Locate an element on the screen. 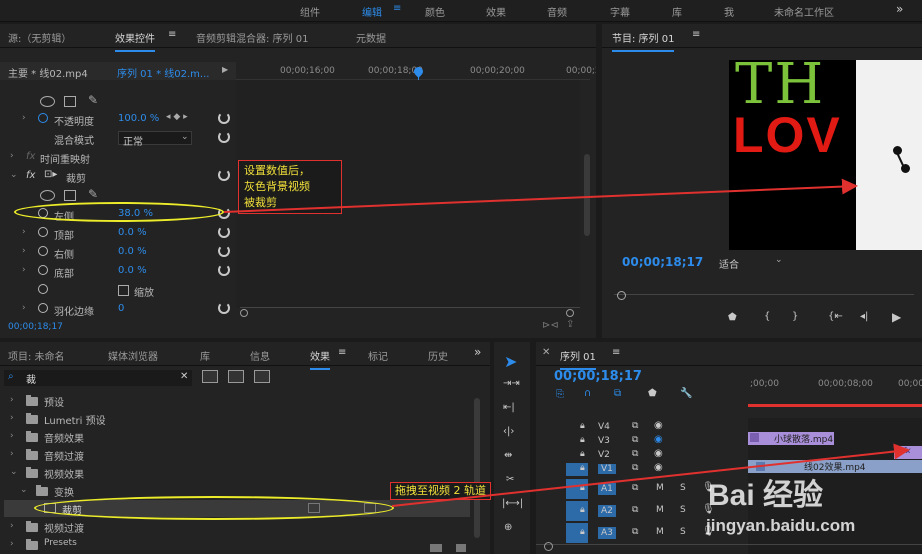 This screenshot has width=922, height=554. ripple-edit-tool-icon: ⇤| is located at coordinates (509, 407).